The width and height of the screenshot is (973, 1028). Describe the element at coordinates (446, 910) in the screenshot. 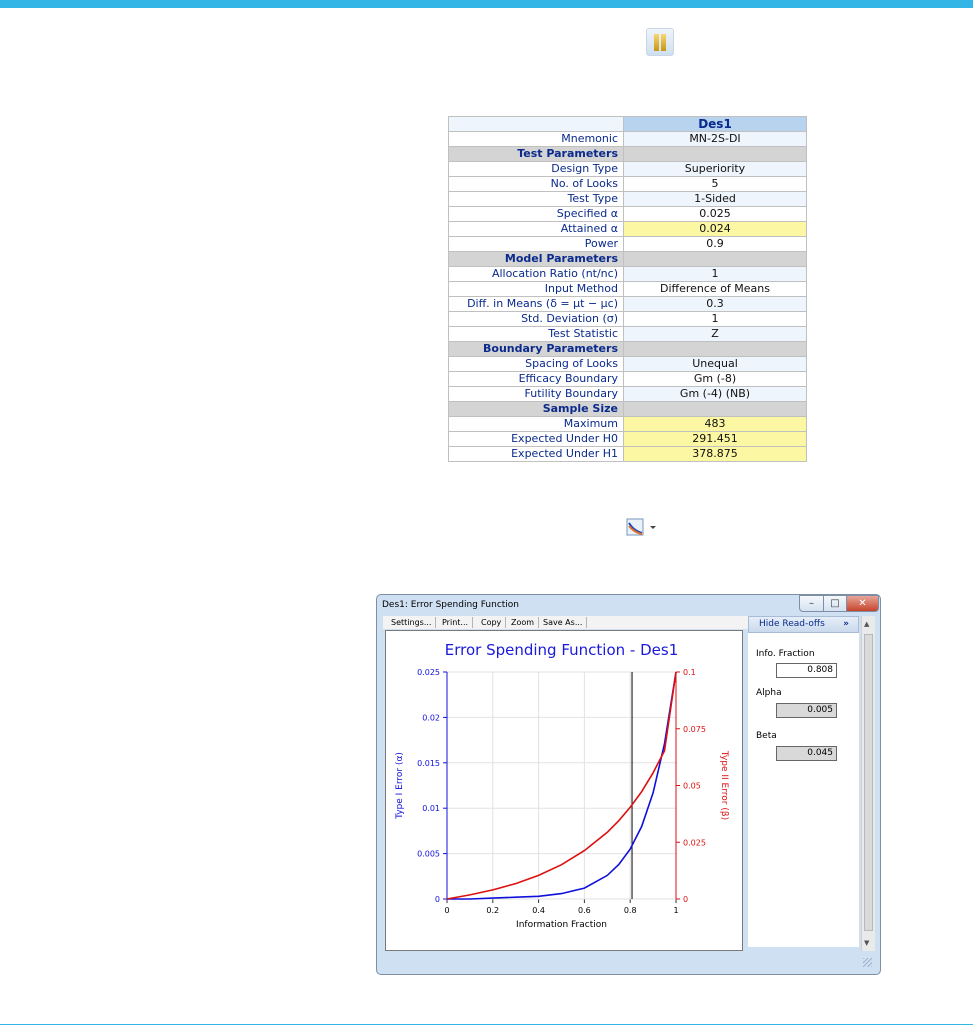

I see `x-tick-label: 0` at that location.